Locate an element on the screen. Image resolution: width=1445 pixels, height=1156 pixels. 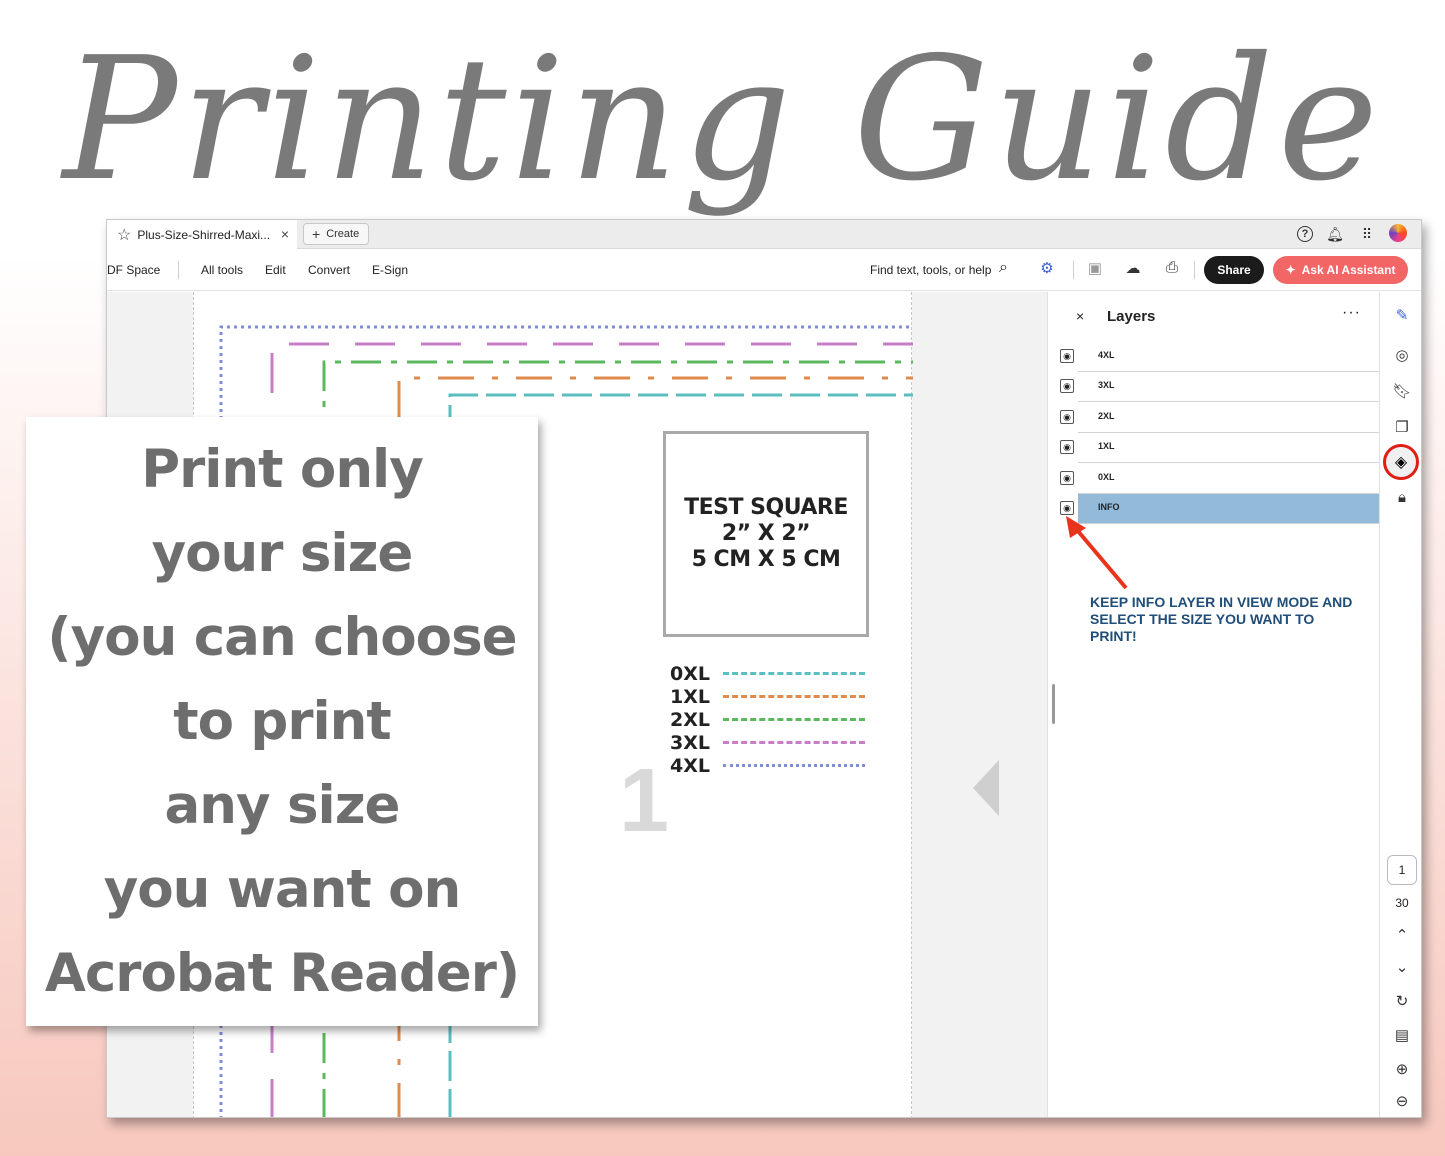
edit-pdf-icon: ✎ is located at coordinates (1402, 316).